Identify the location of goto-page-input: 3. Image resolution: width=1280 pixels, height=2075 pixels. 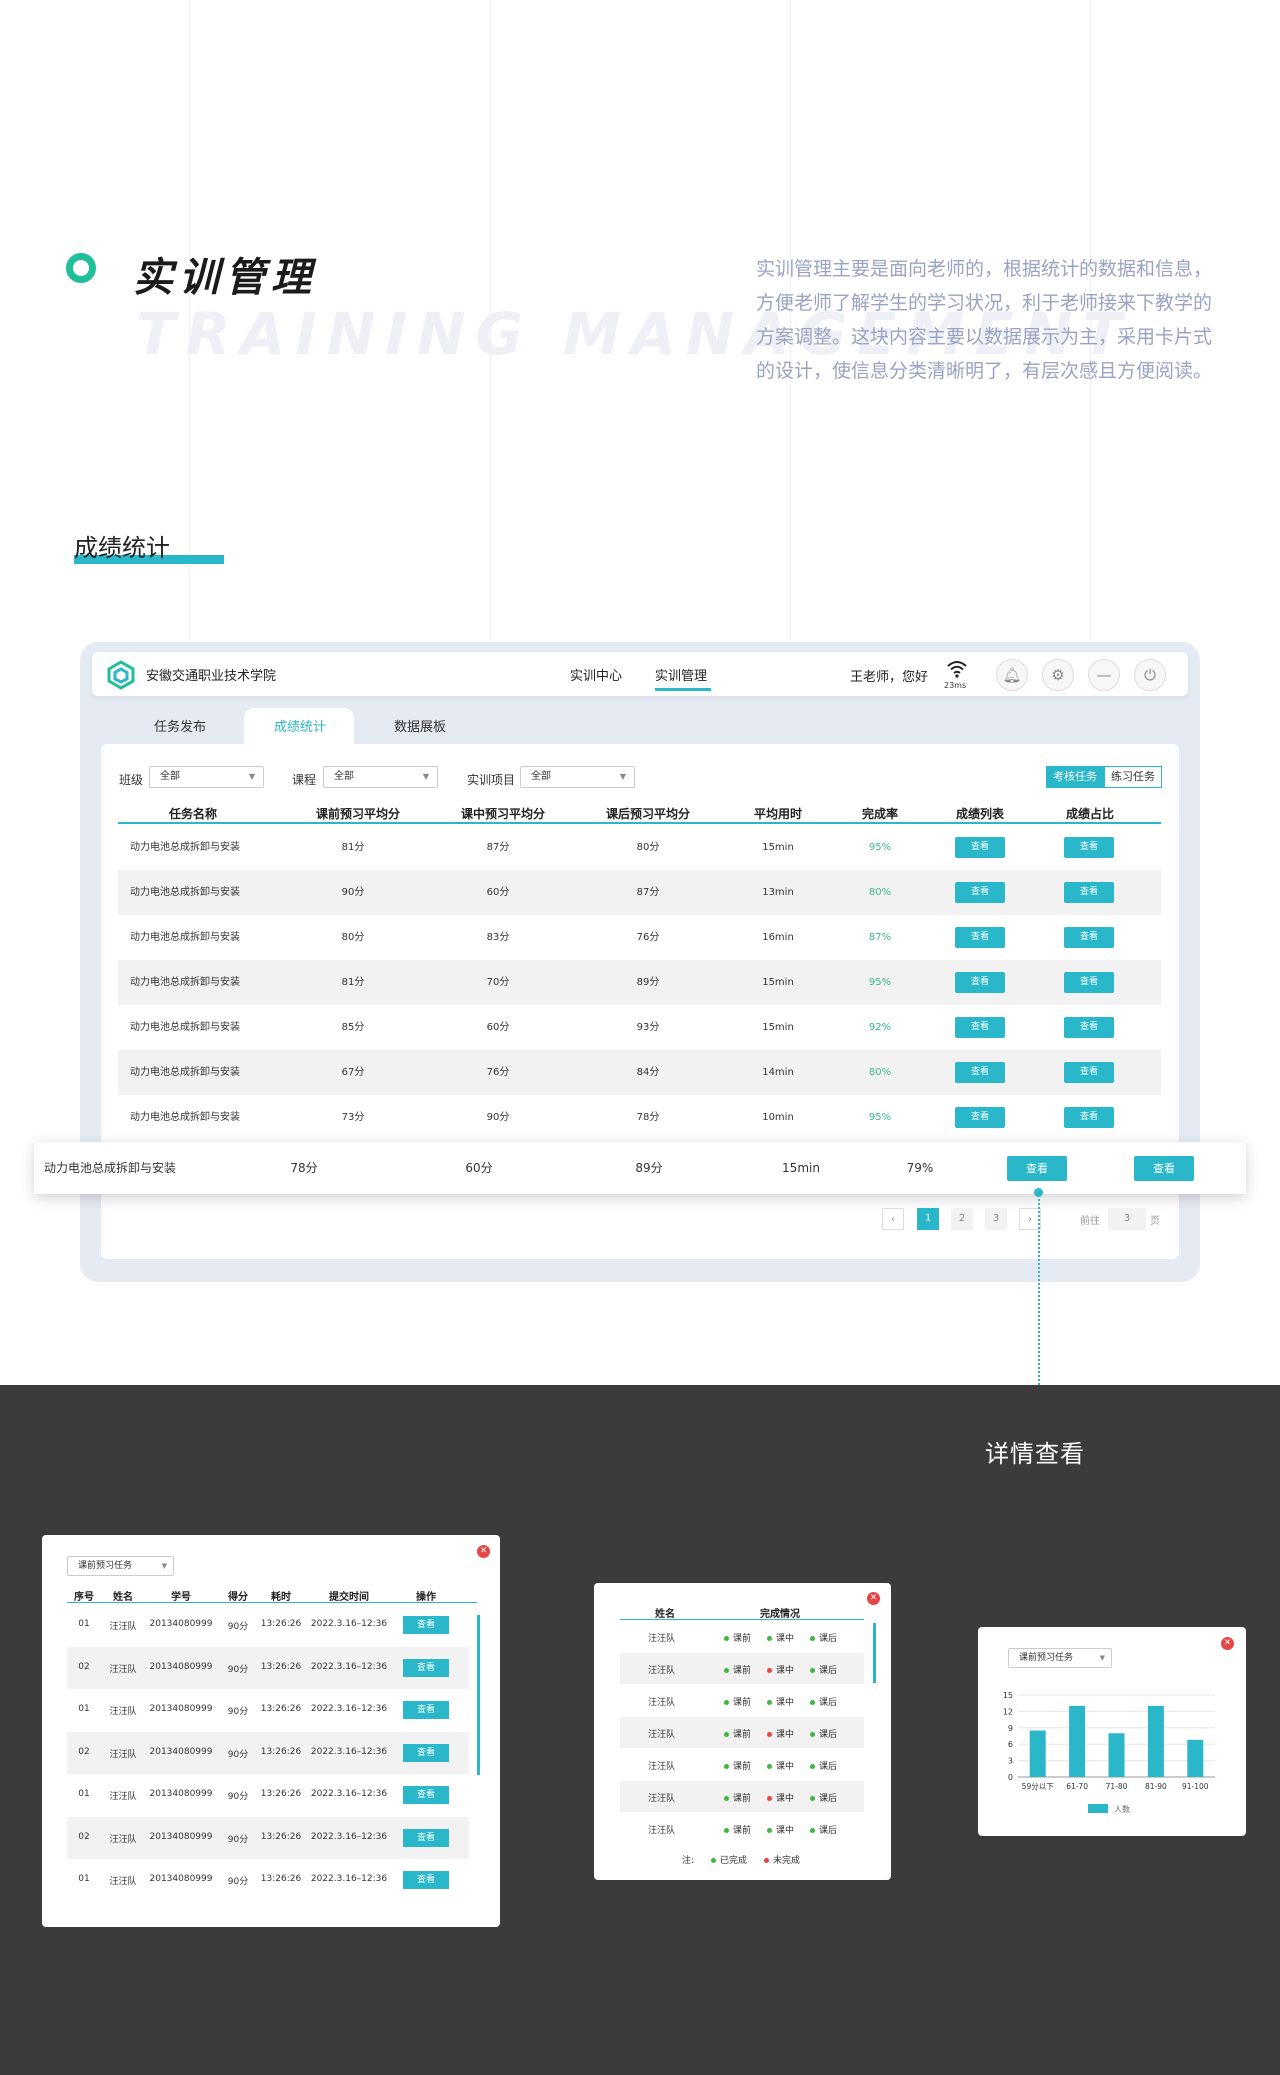
(1127, 1219).